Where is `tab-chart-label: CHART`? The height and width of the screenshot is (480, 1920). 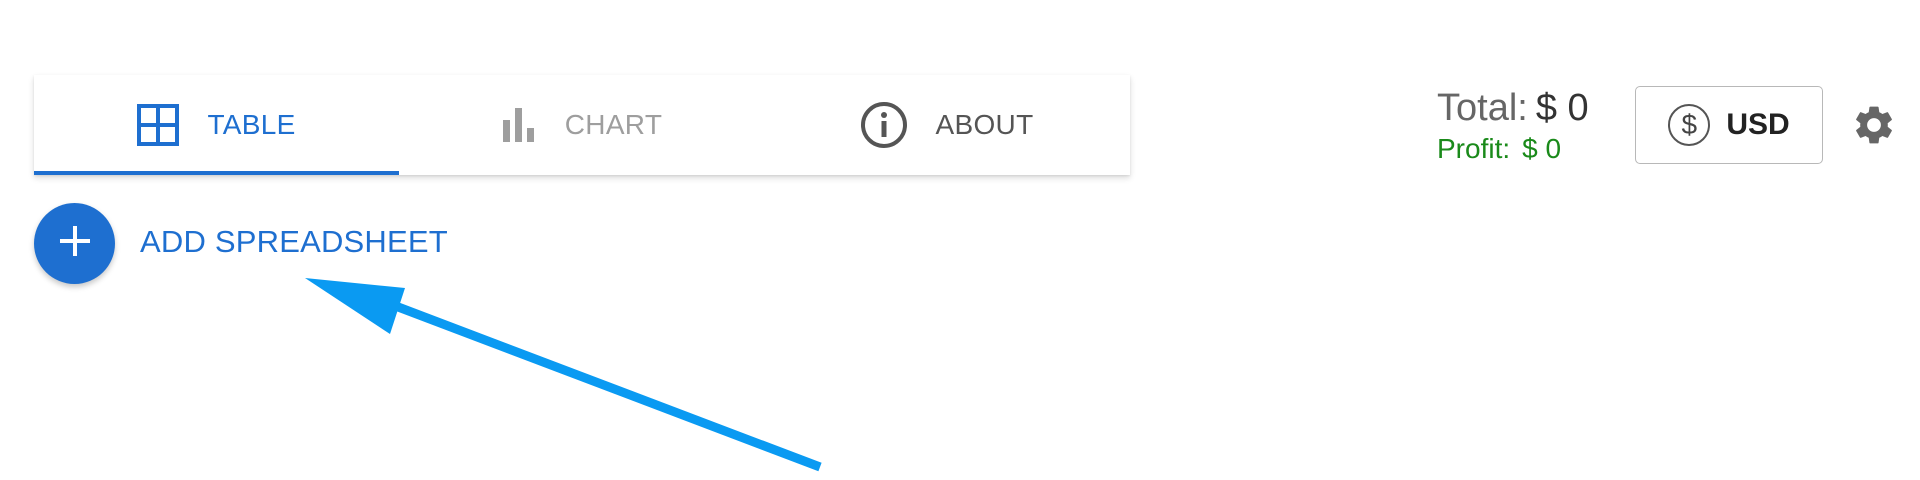 tab-chart-label: CHART is located at coordinates (613, 124).